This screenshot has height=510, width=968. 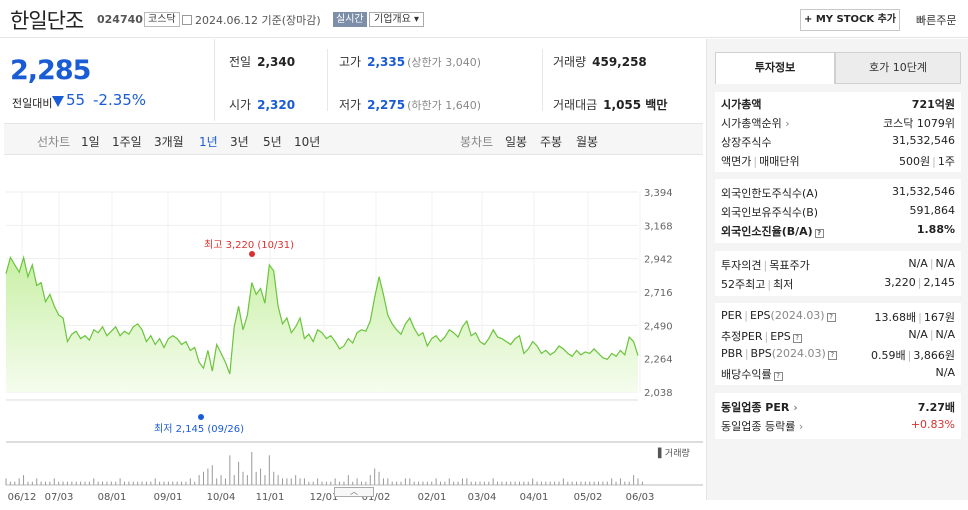 I want to click on tab-invest-info: 투자정보, so click(x=775, y=68).